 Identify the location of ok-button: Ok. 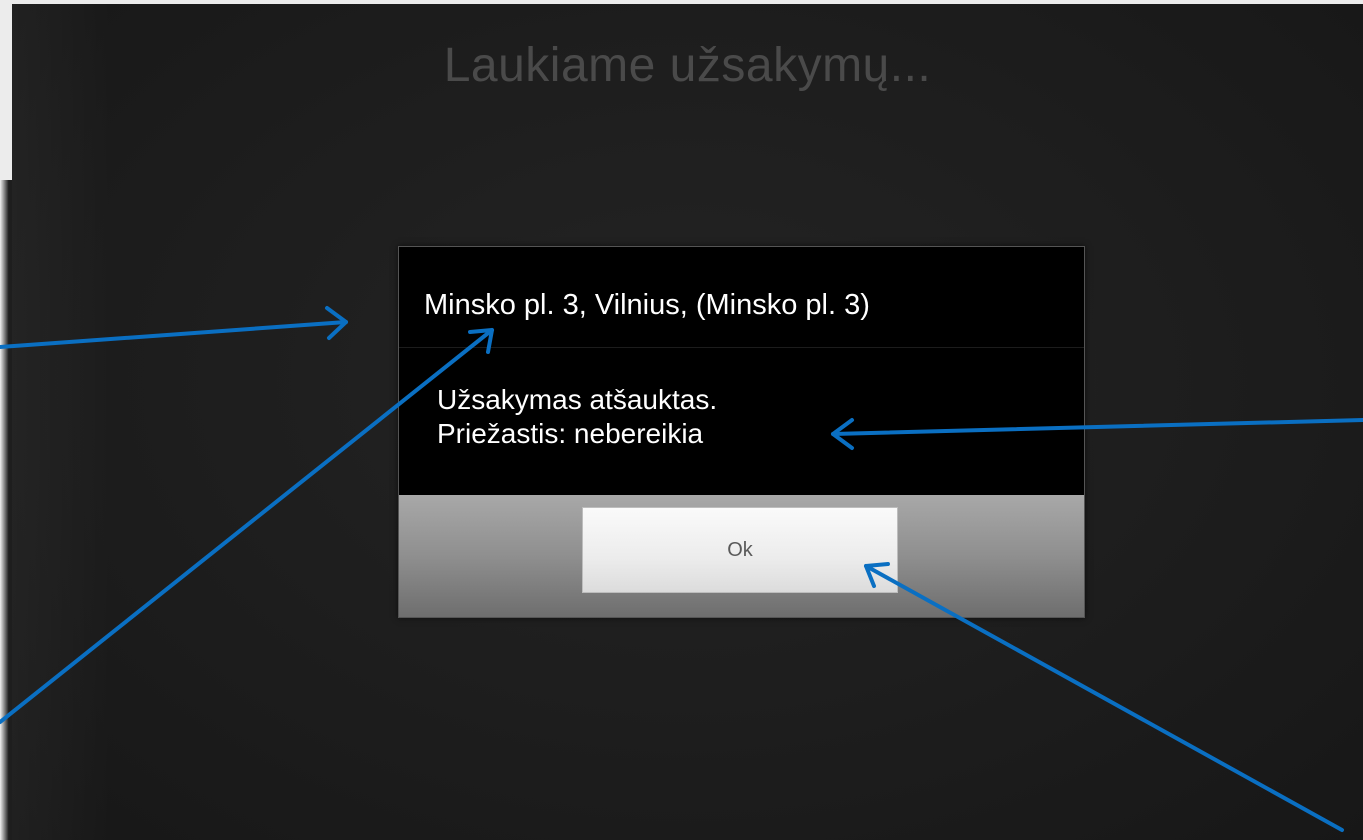
(740, 550).